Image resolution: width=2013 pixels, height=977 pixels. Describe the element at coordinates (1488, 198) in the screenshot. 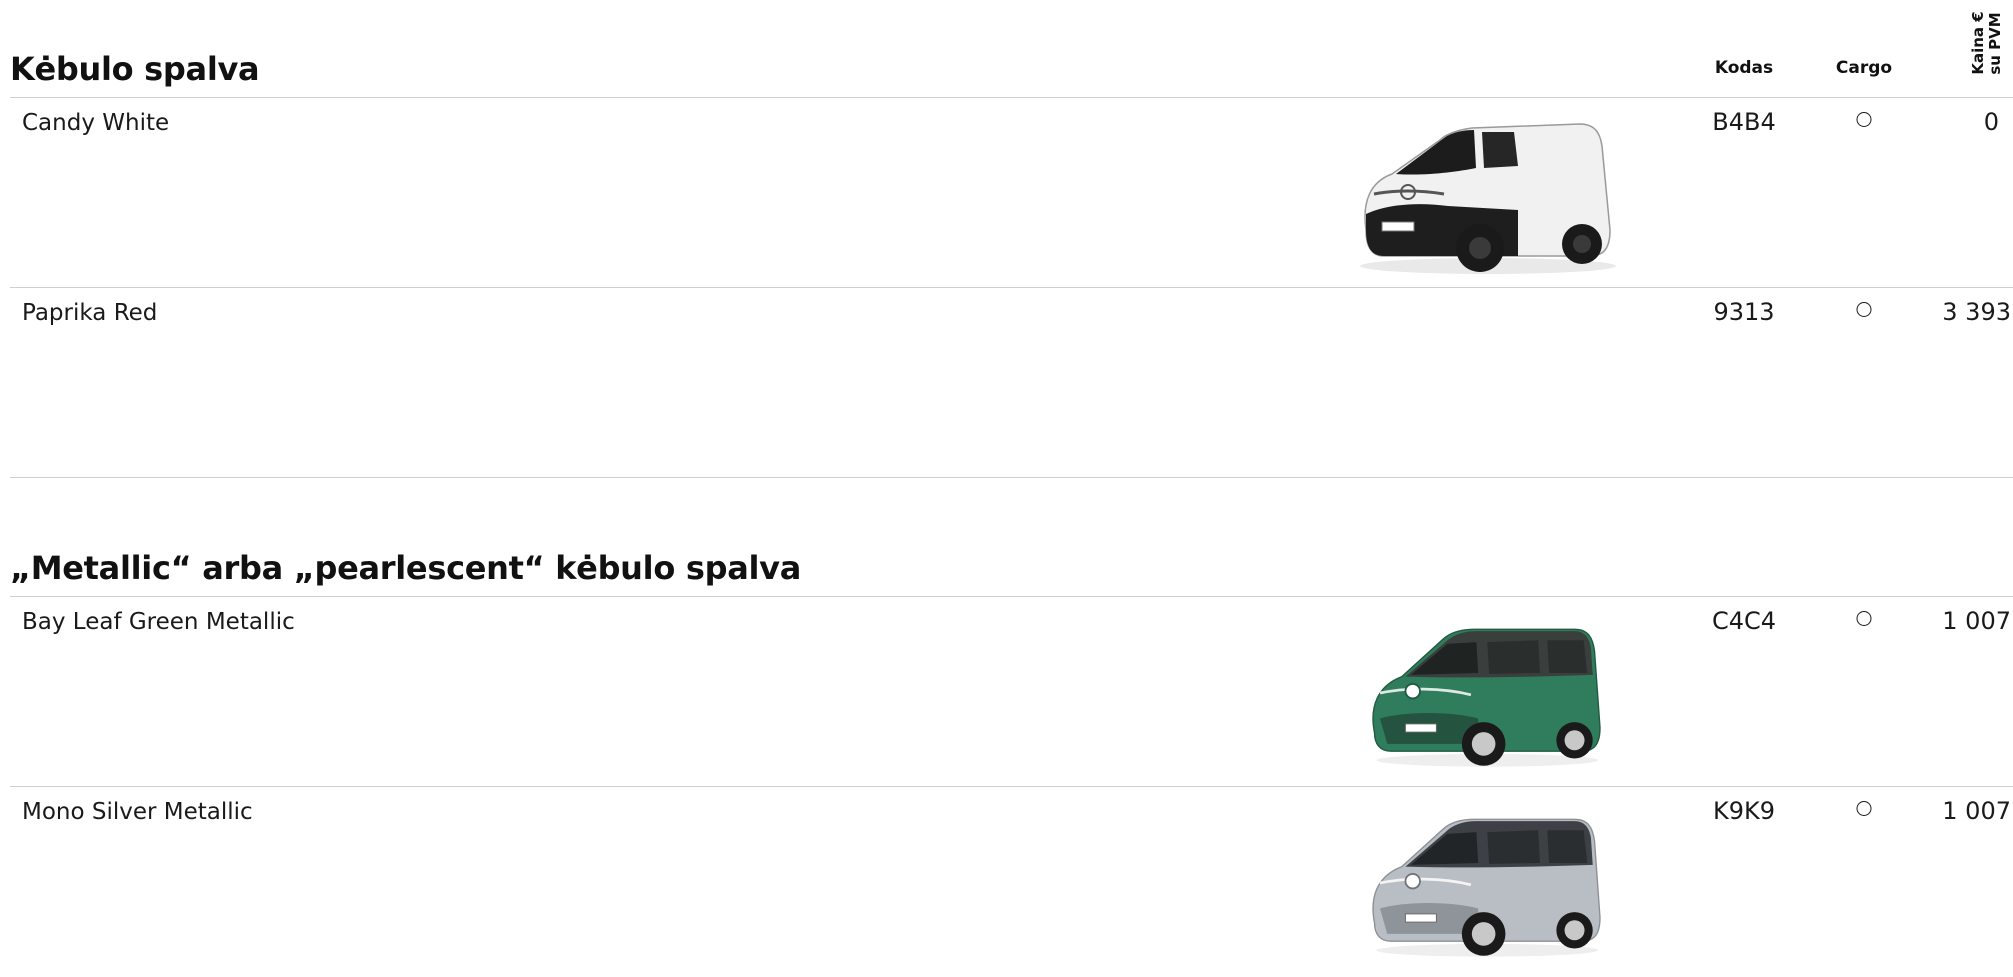

I see `van-white-cargo-icon` at that location.